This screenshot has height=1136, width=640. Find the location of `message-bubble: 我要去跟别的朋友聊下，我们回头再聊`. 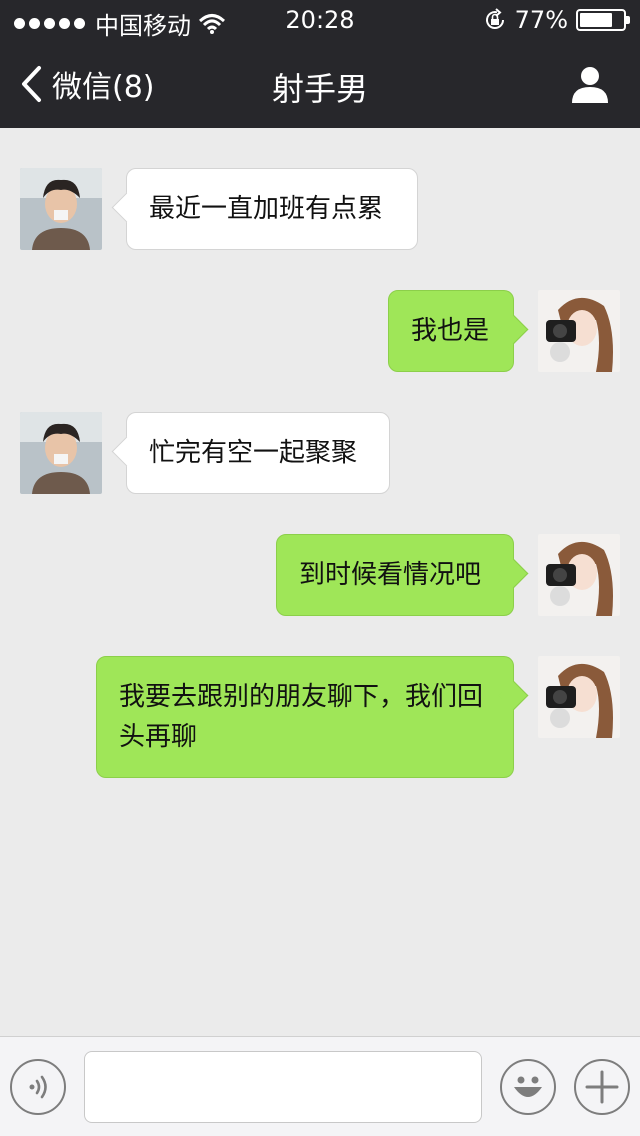

message-bubble: 我要去跟别的朋友聊下，我们回头再聊 is located at coordinates (305, 717).